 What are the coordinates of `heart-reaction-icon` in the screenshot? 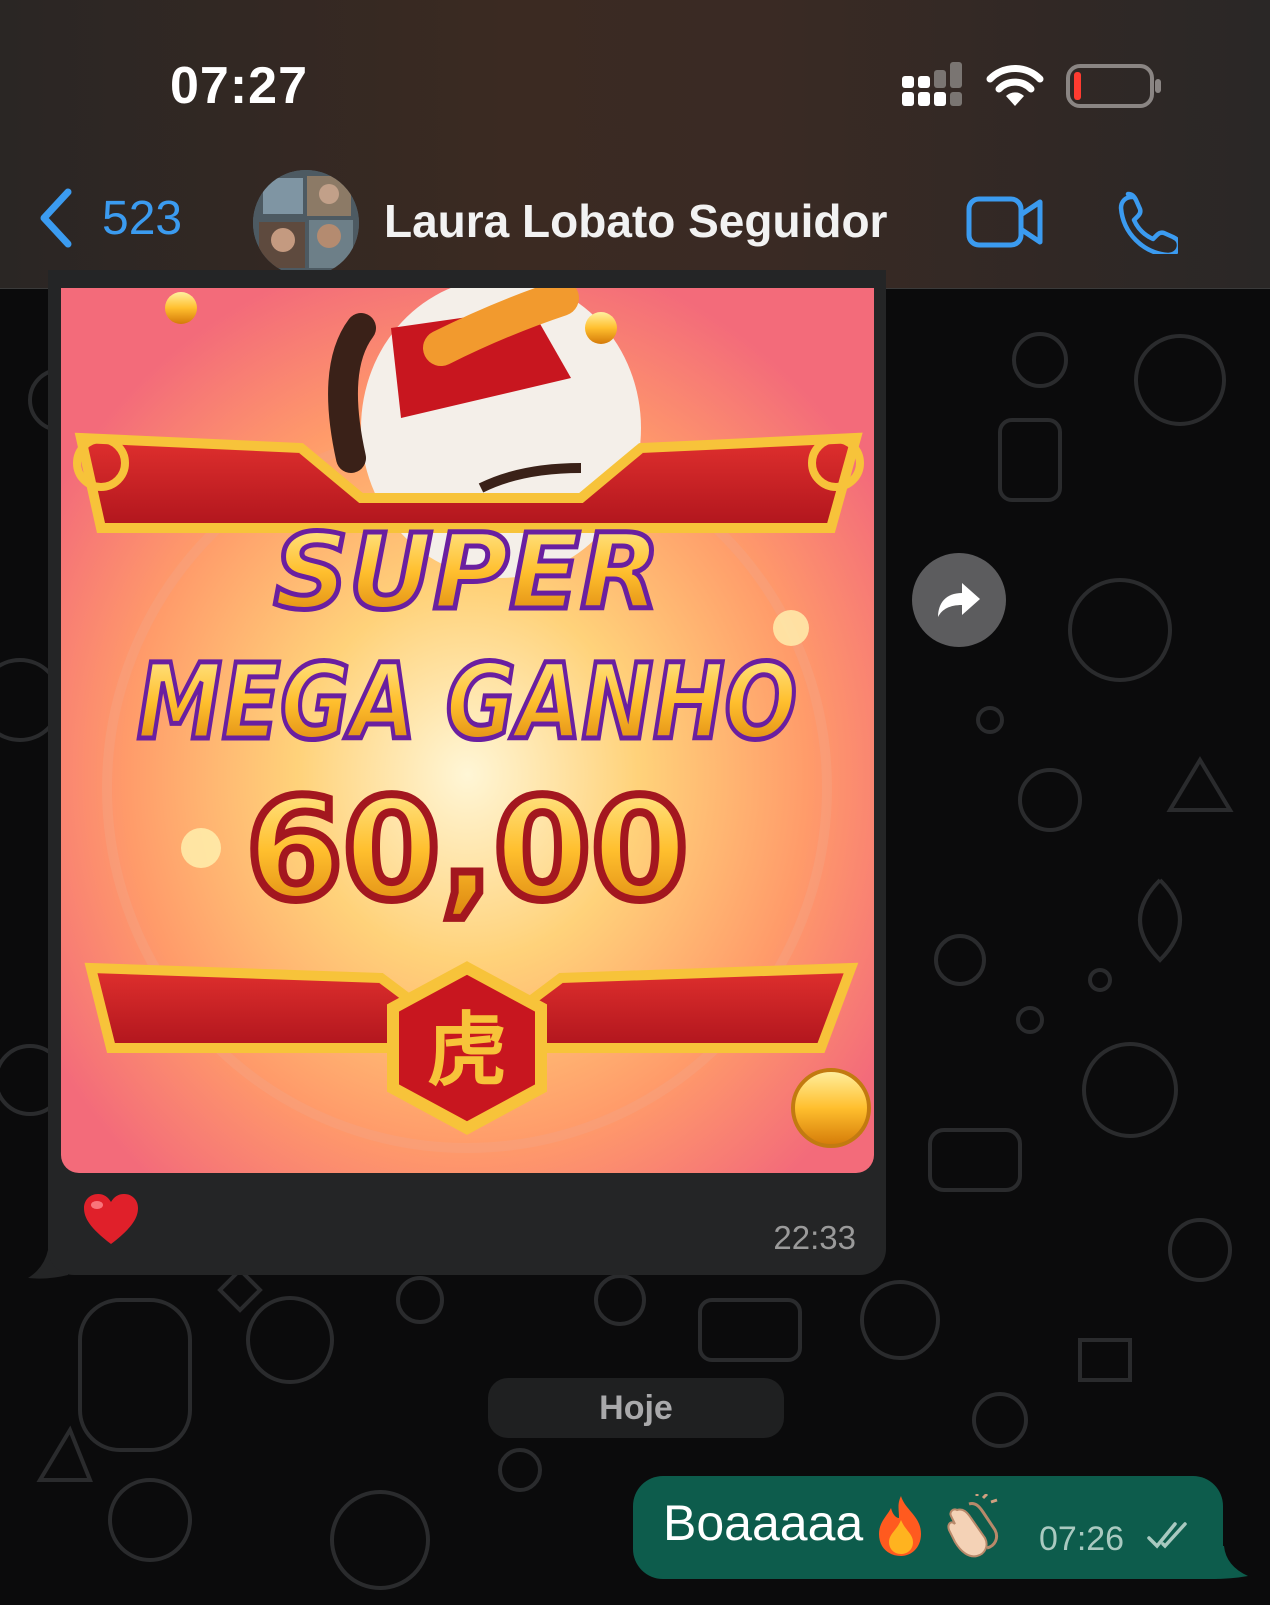 It's located at (111, 1219).